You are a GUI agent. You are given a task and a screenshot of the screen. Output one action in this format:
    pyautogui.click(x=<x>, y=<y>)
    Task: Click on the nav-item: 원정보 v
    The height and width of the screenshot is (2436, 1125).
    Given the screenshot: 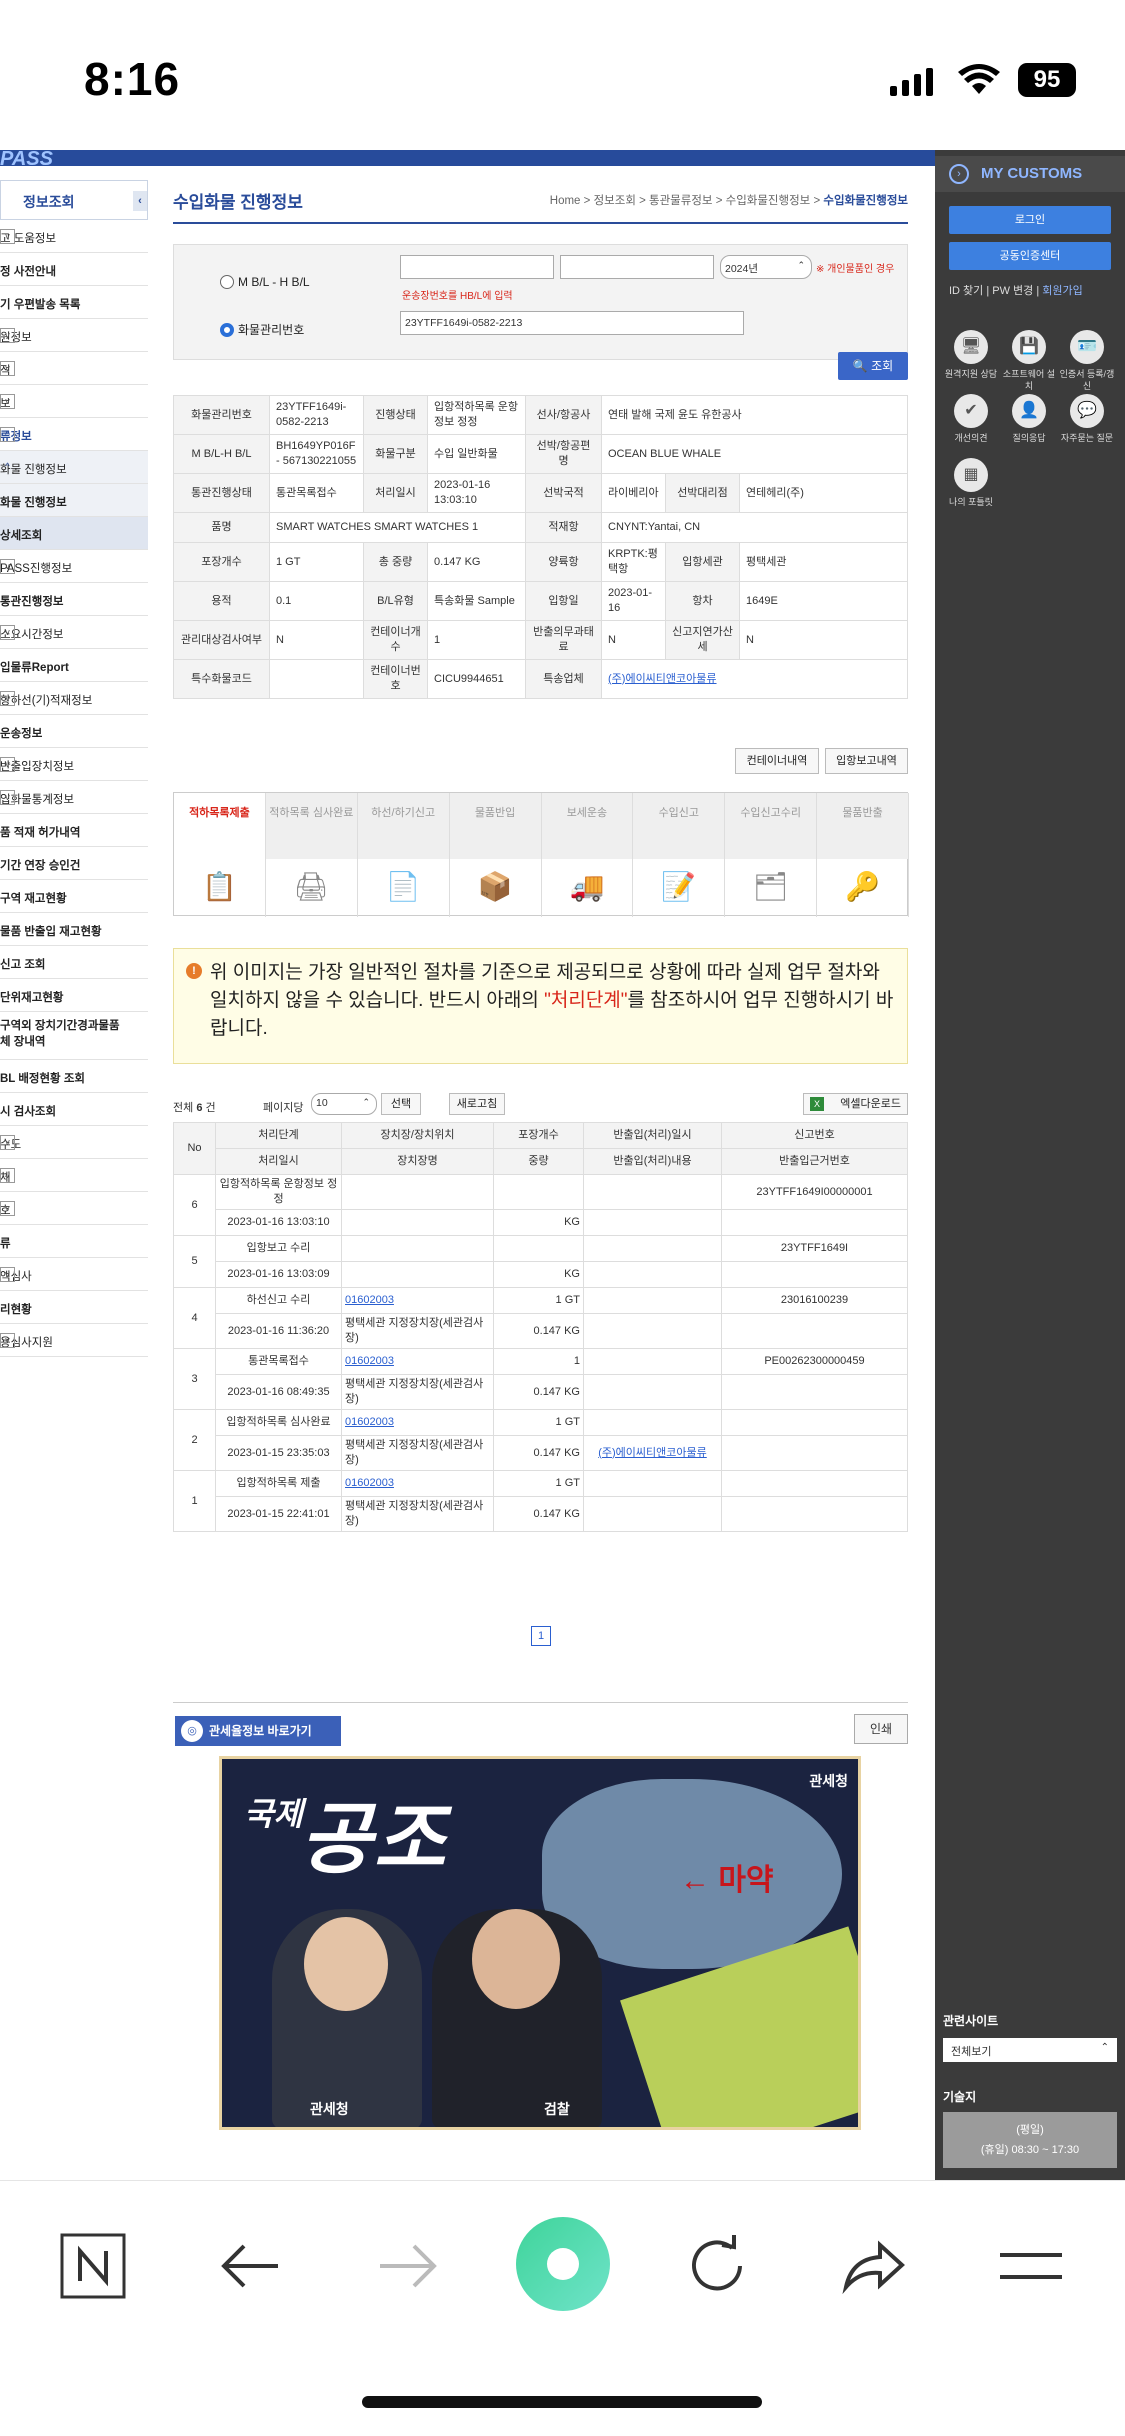 What is the action you would take?
    pyautogui.click(x=74, y=335)
    